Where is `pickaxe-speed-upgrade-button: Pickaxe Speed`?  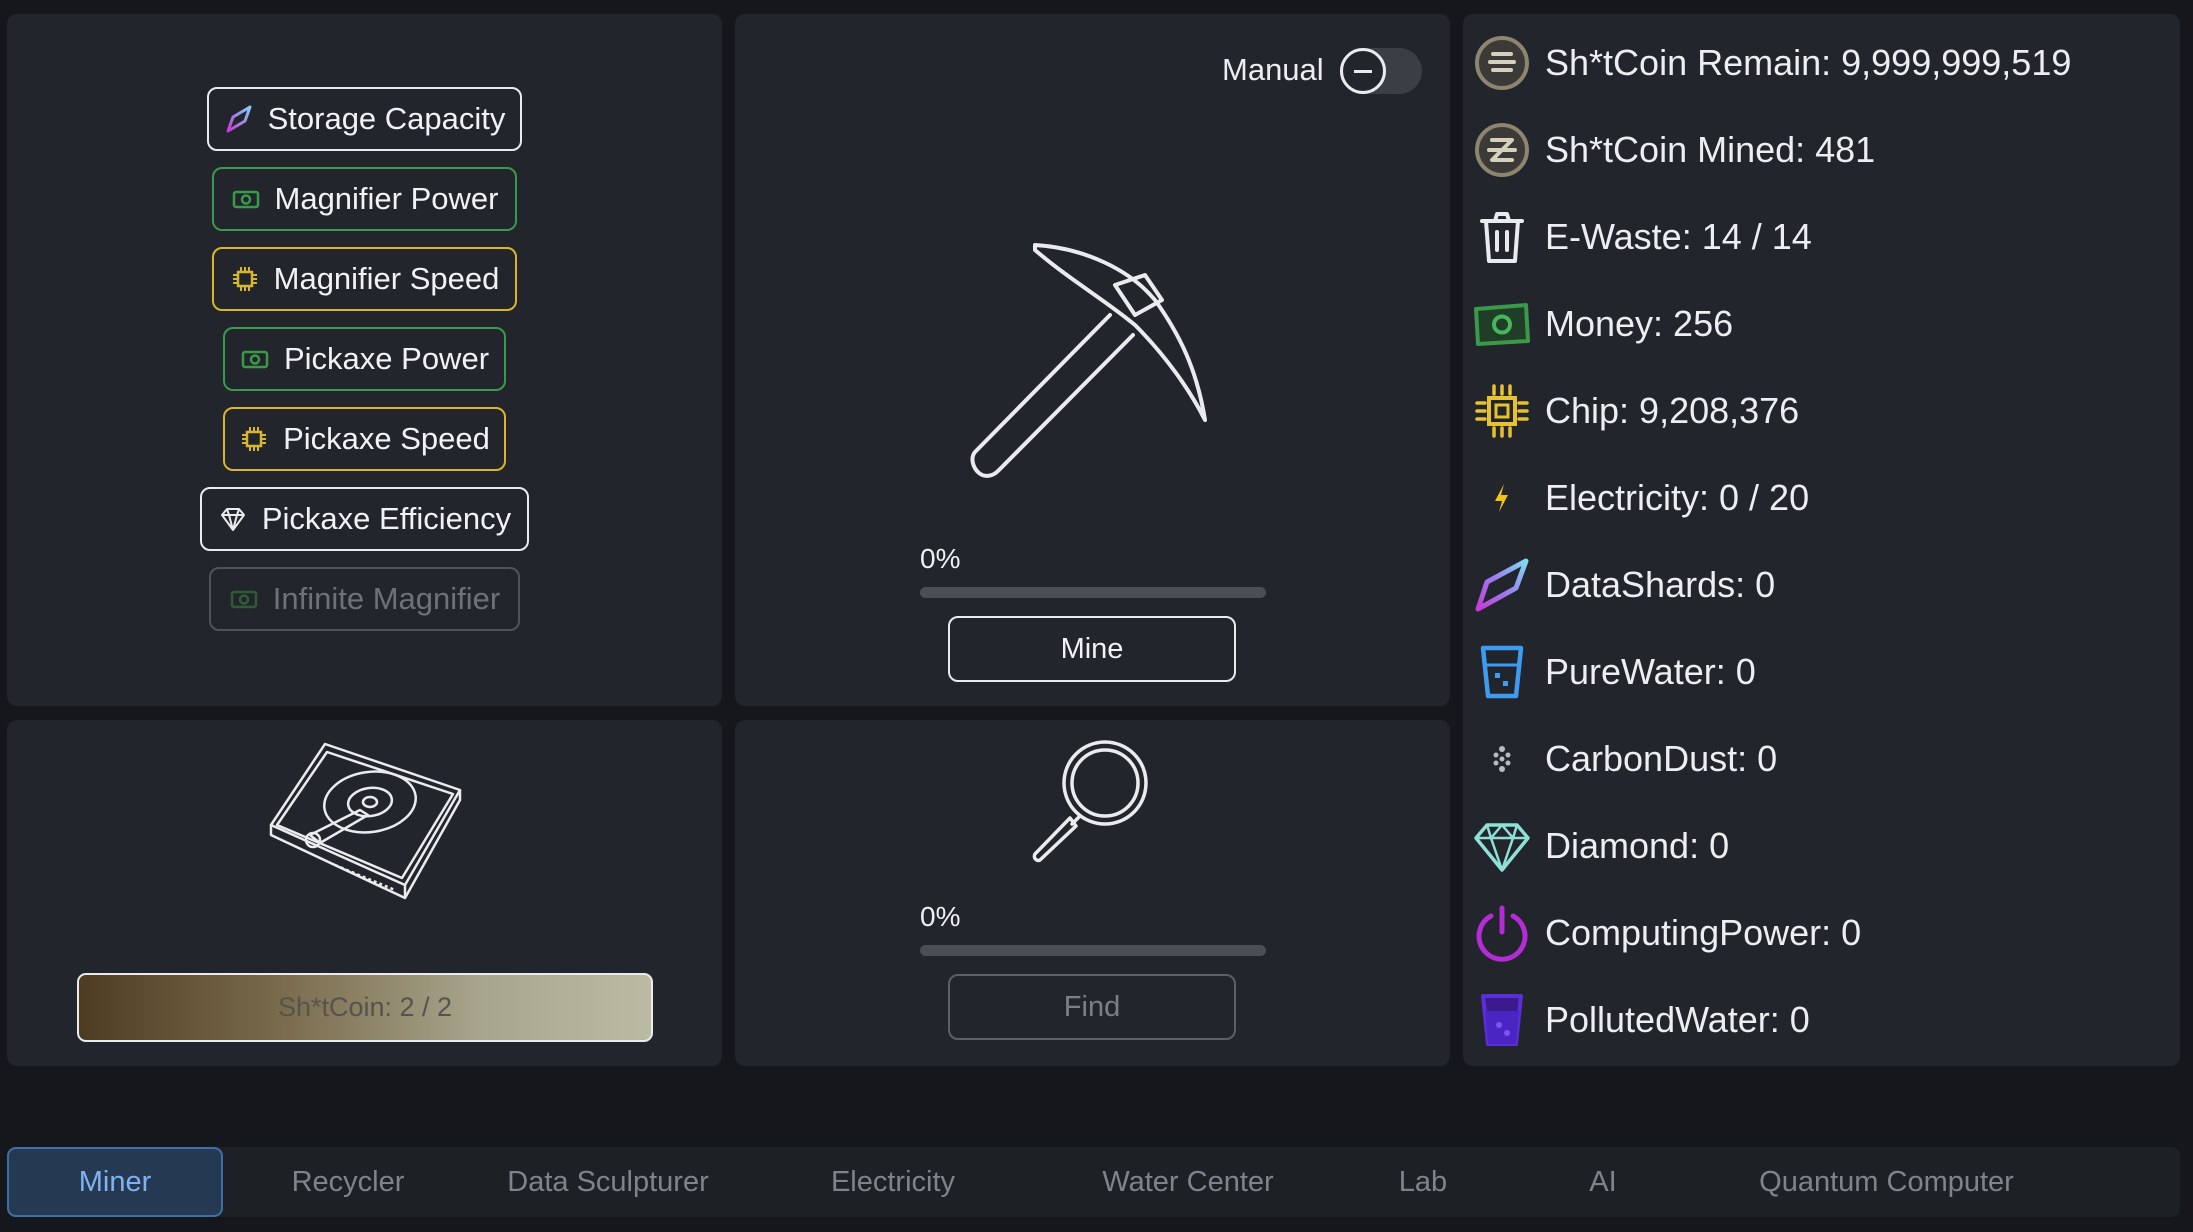
pickaxe-speed-upgrade-button: Pickaxe Speed is located at coordinates (364, 439).